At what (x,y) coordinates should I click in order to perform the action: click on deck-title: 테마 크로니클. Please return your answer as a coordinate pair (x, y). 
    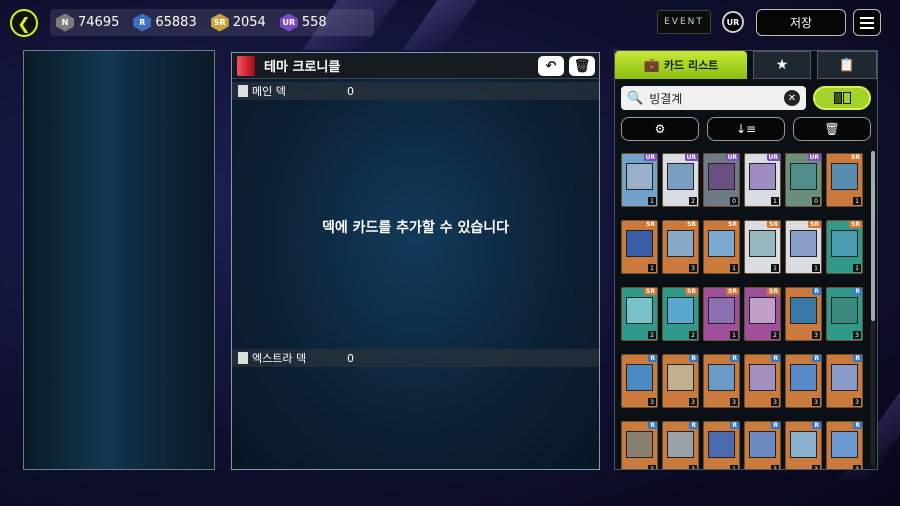
    Looking at the image, I should click on (302, 65).